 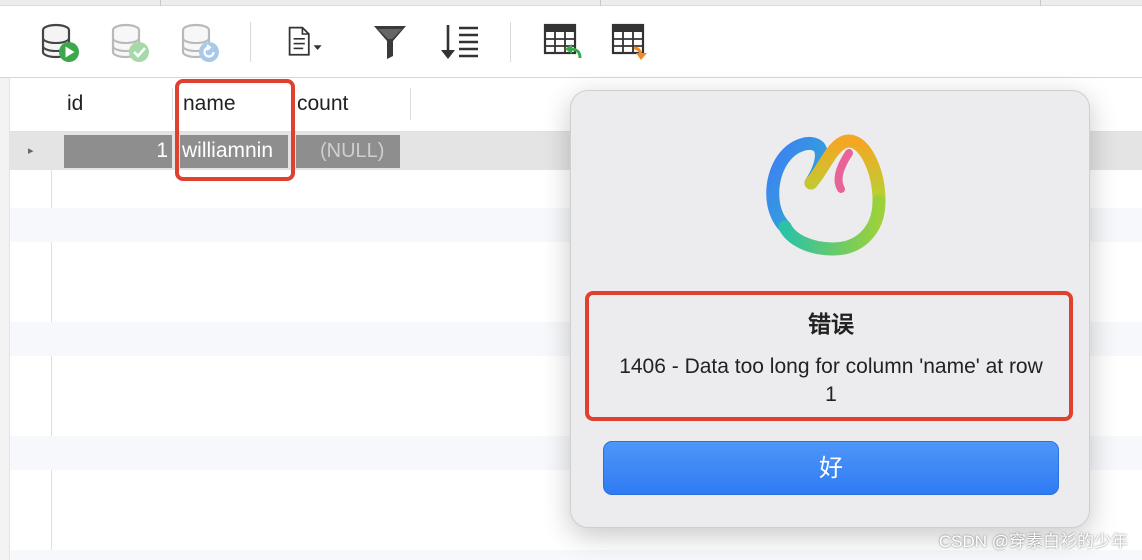 What do you see at coordinates (352, 151) in the screenshot?
I see `cell-count-value: (NULL)` at bounding box center [352, 151].